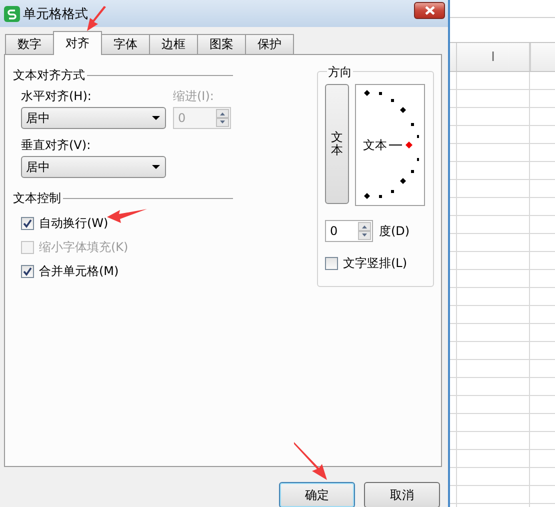 Image resolution: width=555 pixels, height=507 pixels. I want to click on field-label: 缩进(I):, so click(194, 96).